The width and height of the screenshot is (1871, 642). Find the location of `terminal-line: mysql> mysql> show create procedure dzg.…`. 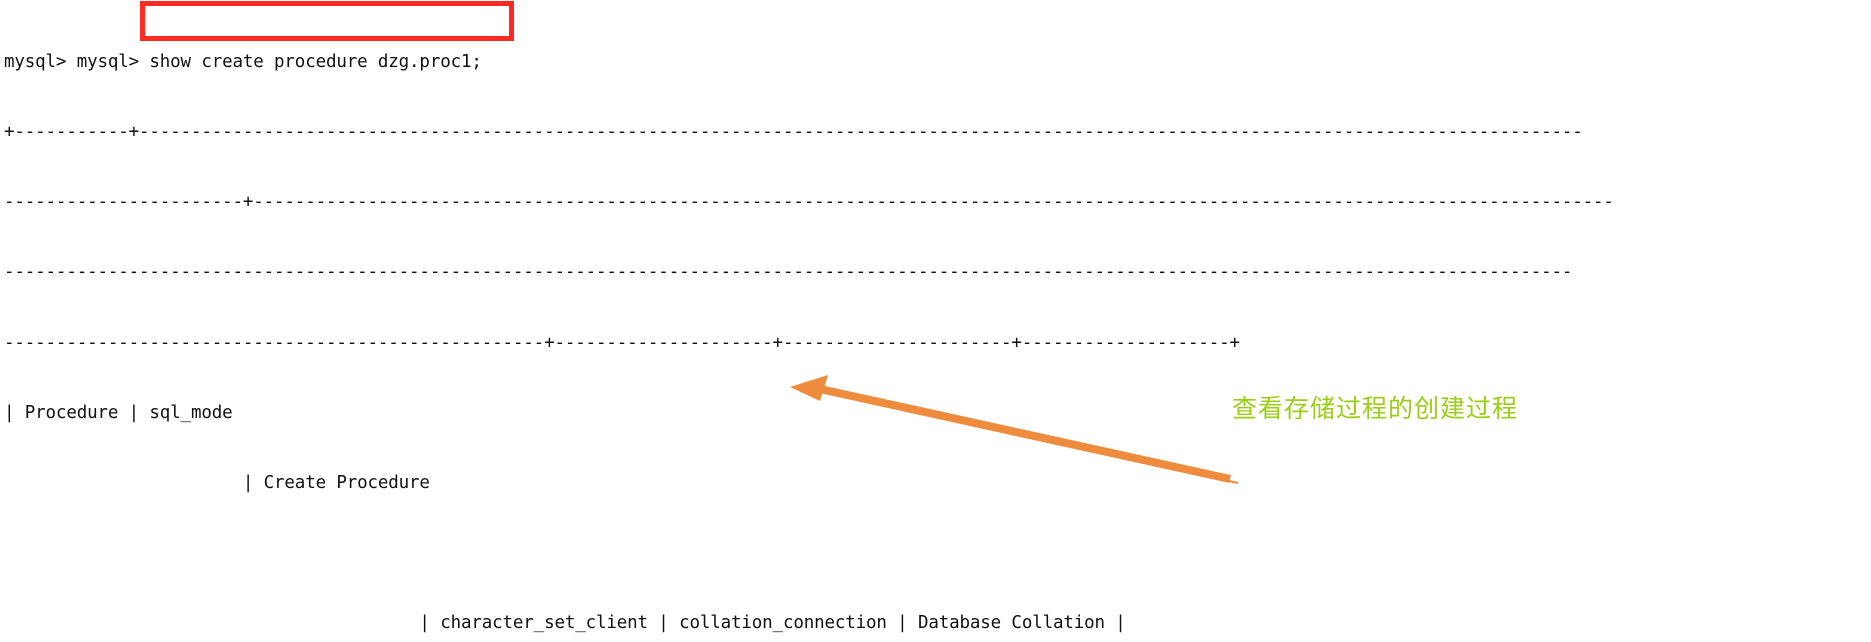

terminal-line: mysql> mysql> show create procedure dzg.… is located at coordinates (243, 61).